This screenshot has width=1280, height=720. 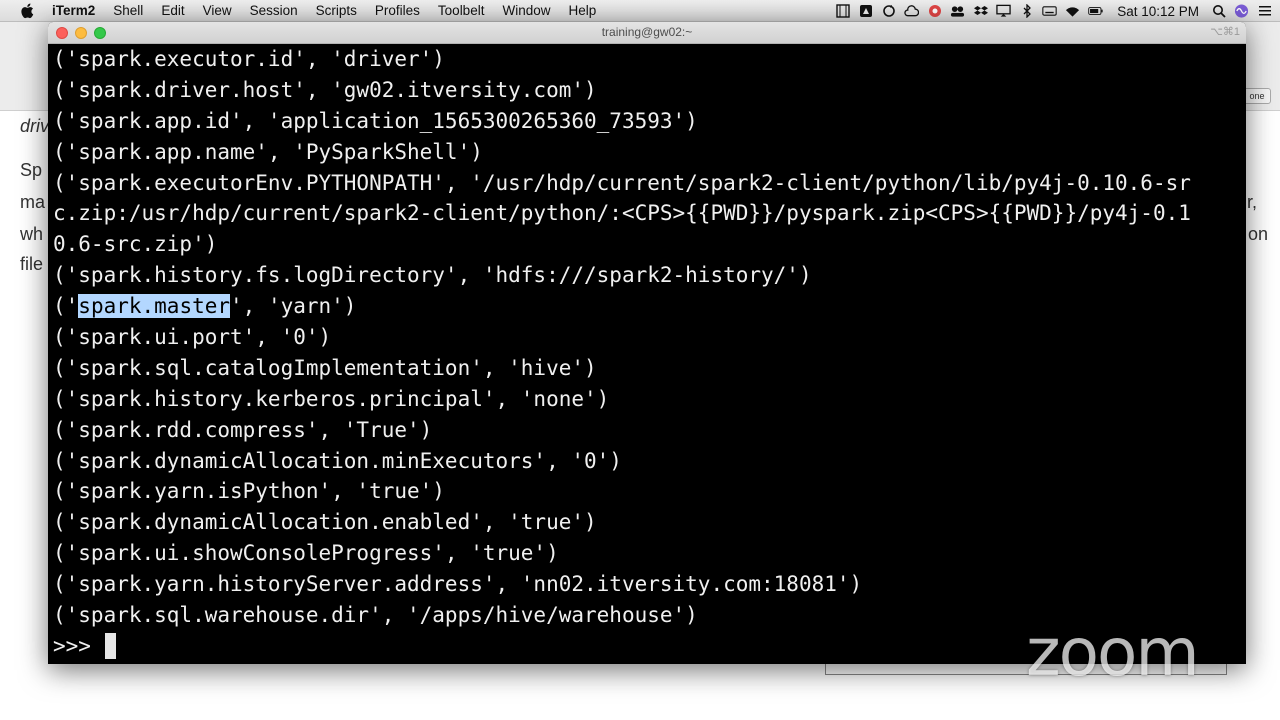 I want to click on window-shortcut: ⌥⌘1, so click(x=1225, y=32).